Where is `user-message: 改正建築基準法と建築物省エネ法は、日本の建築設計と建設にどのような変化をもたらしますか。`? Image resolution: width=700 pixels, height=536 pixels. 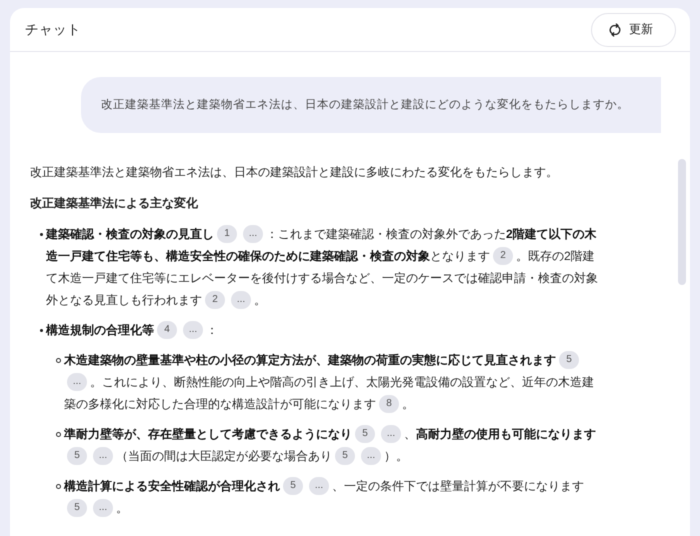
user-message: 改正建築基準法と建築物省エネ法は、日本の建築設計と建設にどのような変化をもたらしますか。 is located at coordinates (371, 105).